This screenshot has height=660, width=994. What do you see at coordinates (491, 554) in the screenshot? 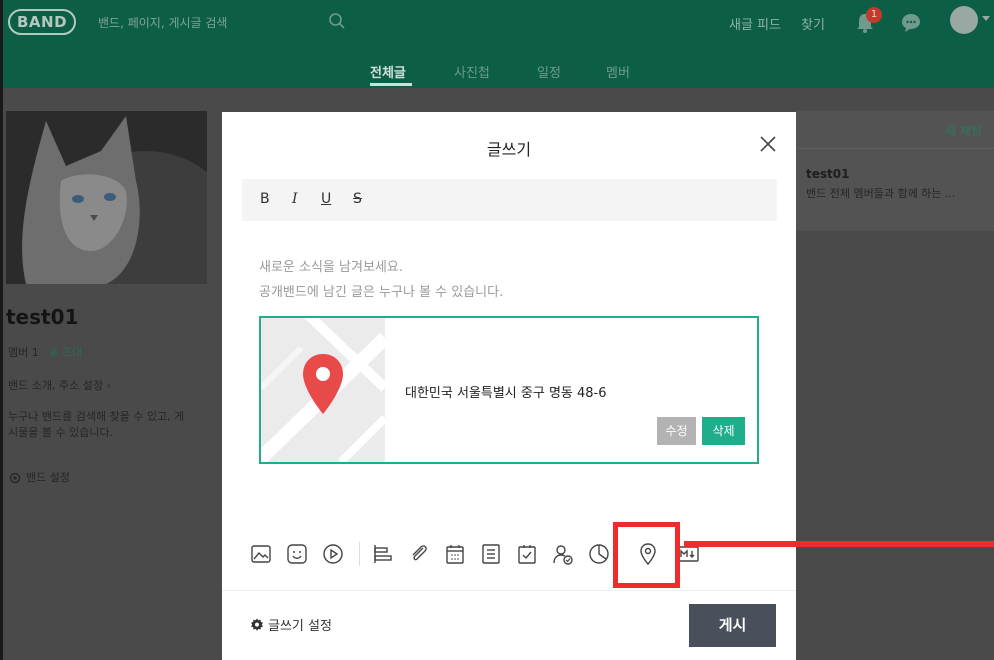
I see `todo-icon` at bounding box center [491, 554].